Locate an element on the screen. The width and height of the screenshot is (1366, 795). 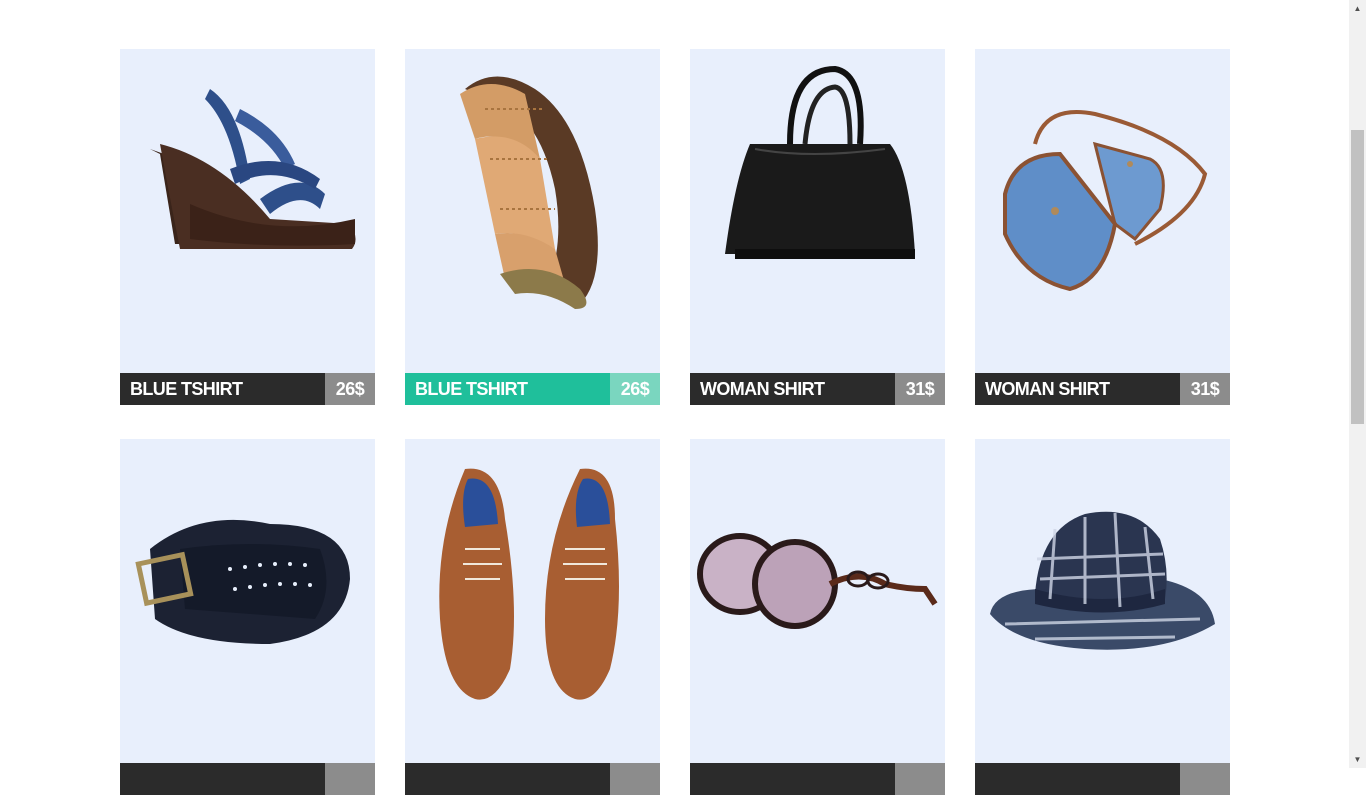
brown-oxford-shoes-image is located at coordinates (532, 601).